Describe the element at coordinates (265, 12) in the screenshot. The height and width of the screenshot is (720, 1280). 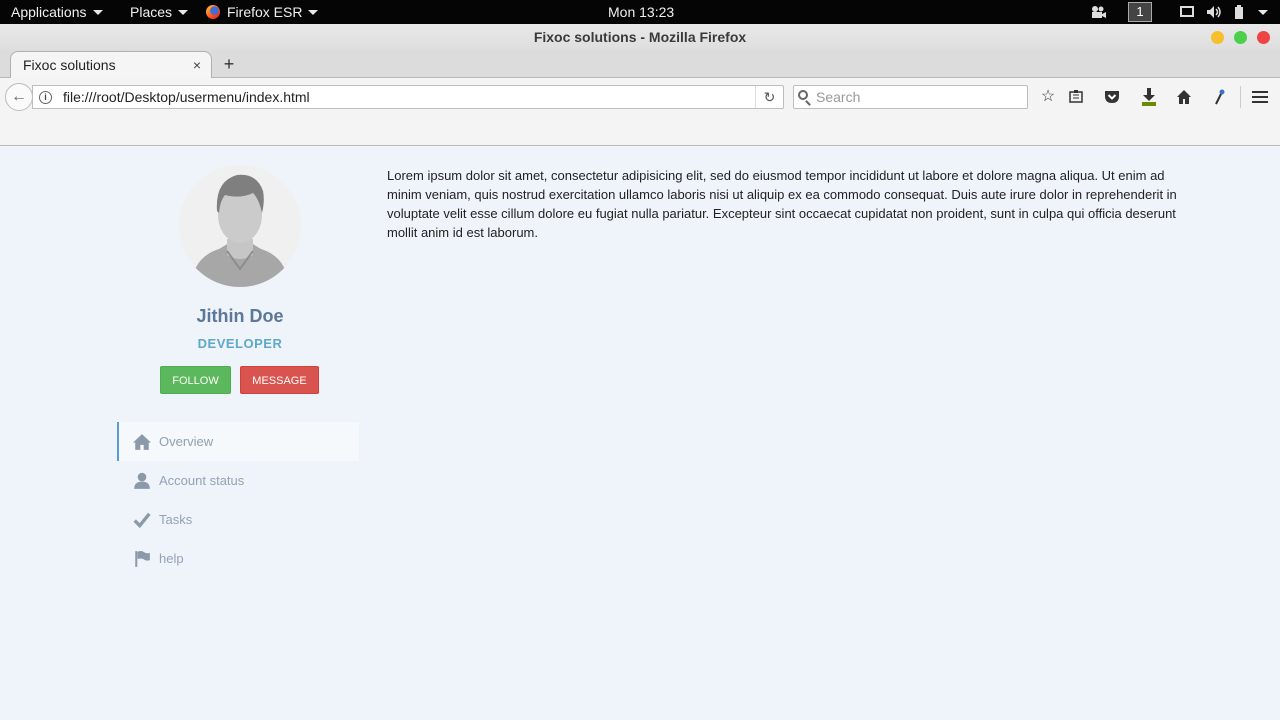
I see `firefox-app-label: Firefox ESR` at that location.